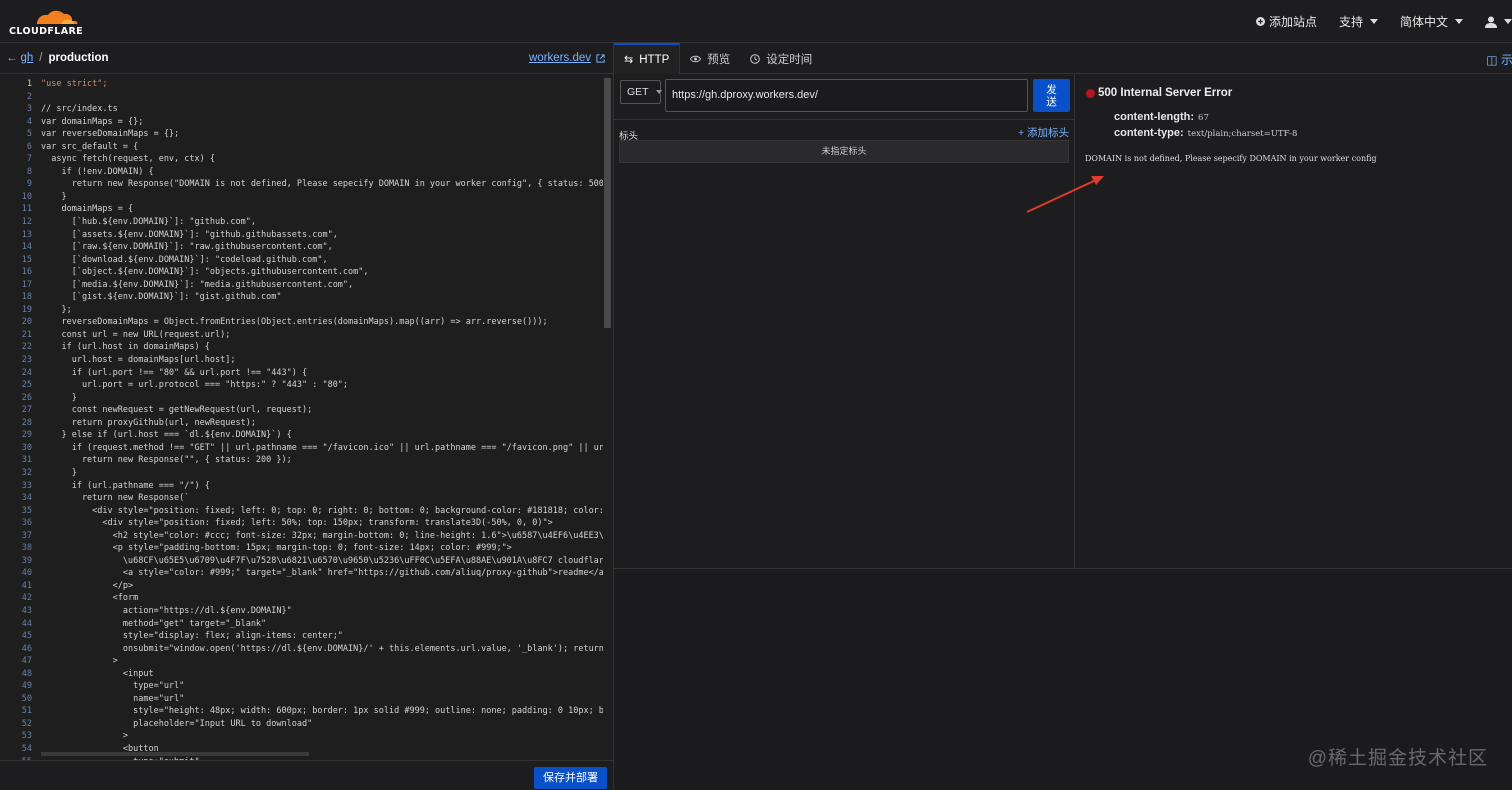 This screenshot has width=1512, height=790. What do you see at coordinates (1431, 21) in the screenshot?
I see `language-menu: 简体中文` at bounding box center [1431, 21].